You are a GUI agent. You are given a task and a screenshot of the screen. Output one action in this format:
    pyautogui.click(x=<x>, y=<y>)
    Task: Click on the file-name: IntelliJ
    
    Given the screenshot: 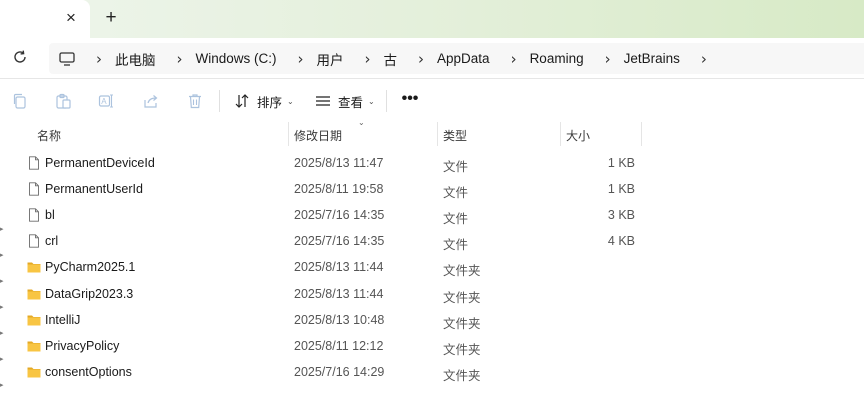 What is the action you would take?
    pyautogui.click(x=63, y=320)
    